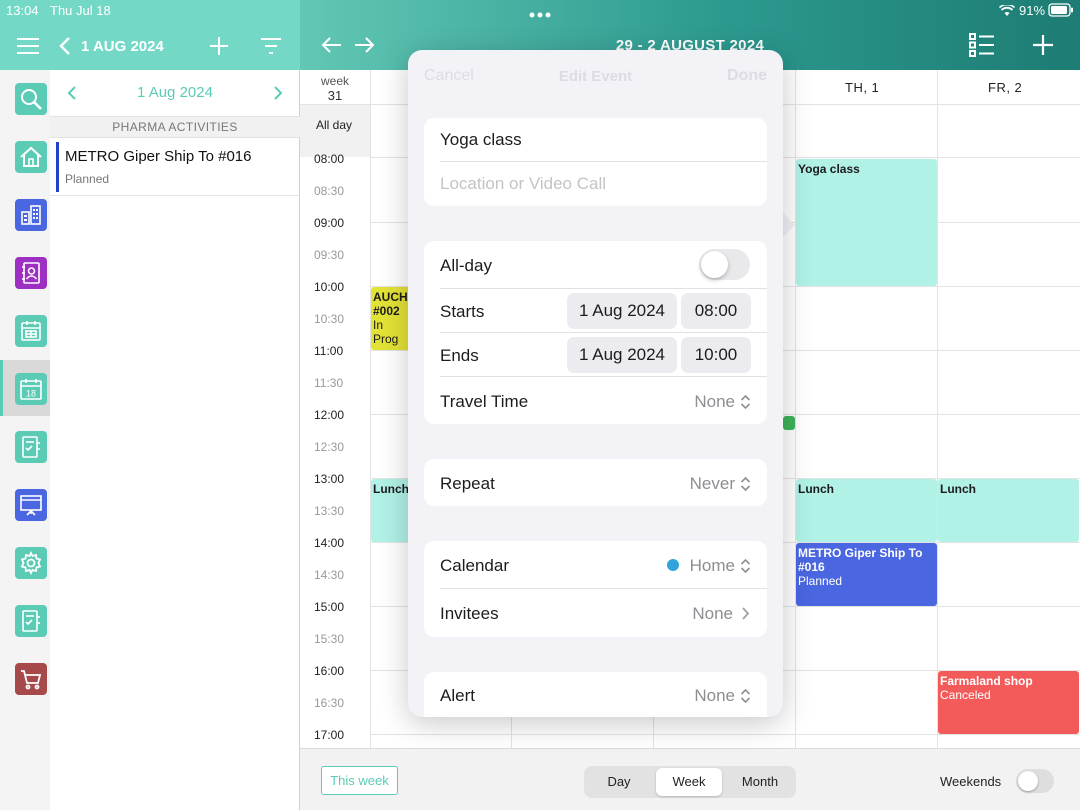  Describe the element at coordinates (329, 287) in the screenshot. I see `time-label: 10:00` at that location.